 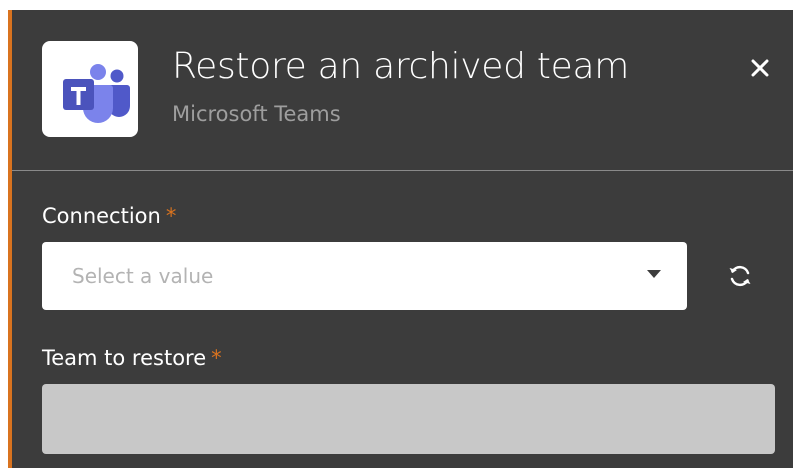 What do you see at coordinates (143, 276) in the screenshot?
I see `connection-select-placeholder: Select a value` at bounding box center [143, 276].